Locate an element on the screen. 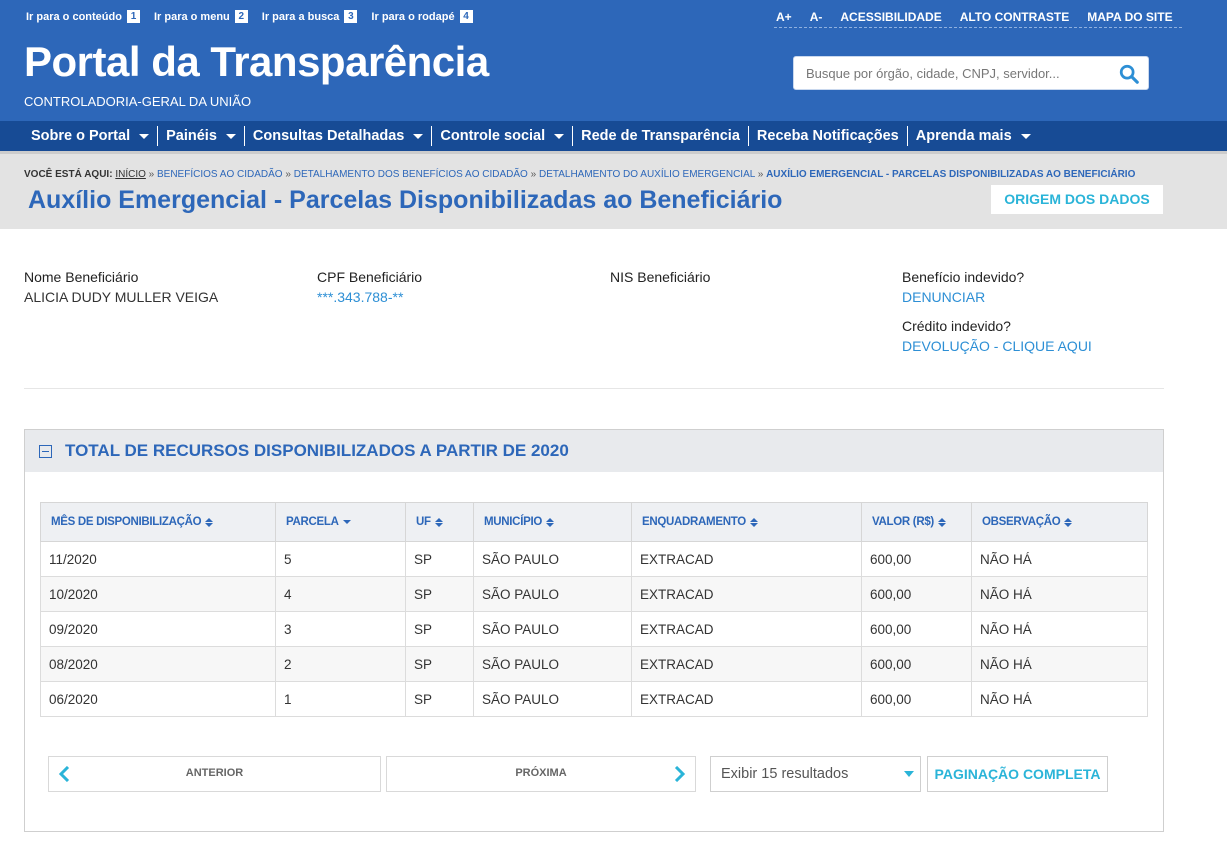 The width and height of the screenshot is (1227, 861). undue-benefit-label: Benefício indevido? is located at coordinates (963, 277).